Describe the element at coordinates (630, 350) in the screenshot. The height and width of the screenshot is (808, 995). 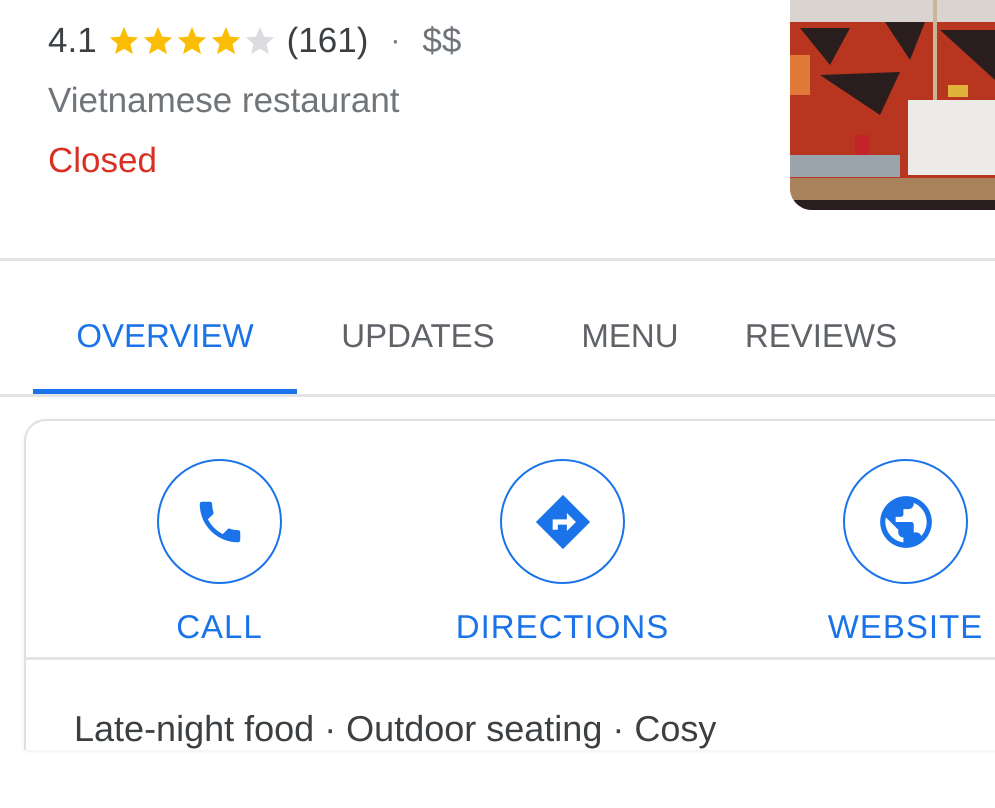
I see `tab: MENU` at that location.